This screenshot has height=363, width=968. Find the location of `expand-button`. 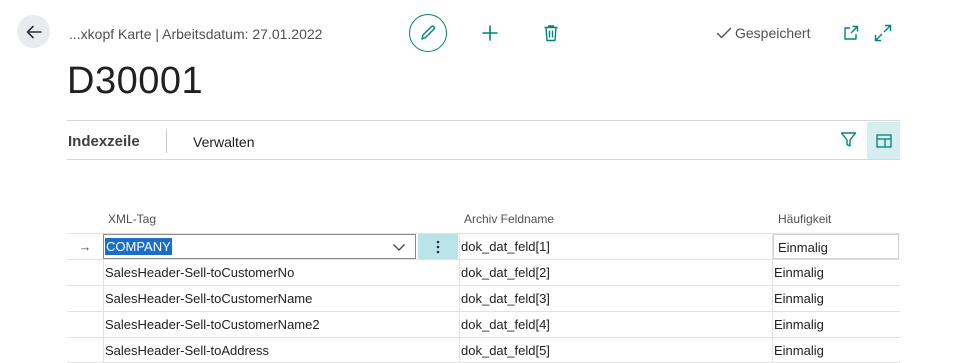

expand-button is located at coordinates (883, 33).